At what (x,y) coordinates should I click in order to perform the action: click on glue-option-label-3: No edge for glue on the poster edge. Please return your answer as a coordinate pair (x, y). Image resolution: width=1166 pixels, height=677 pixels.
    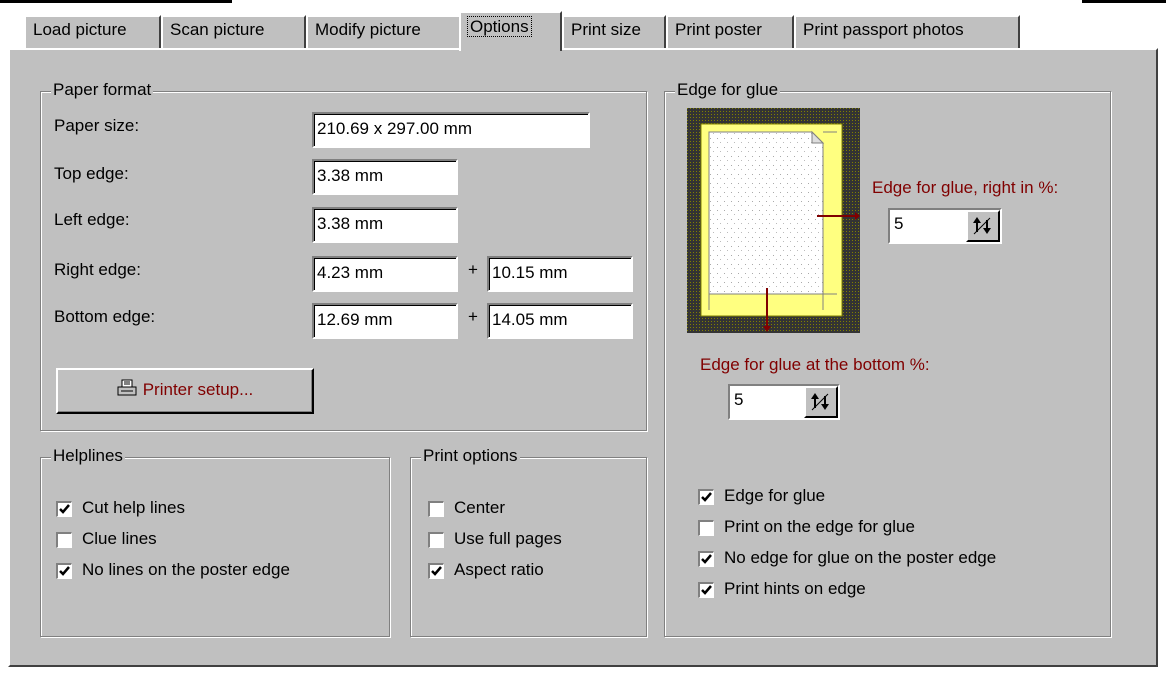
    Looking at the image, I should click on (860, 557).